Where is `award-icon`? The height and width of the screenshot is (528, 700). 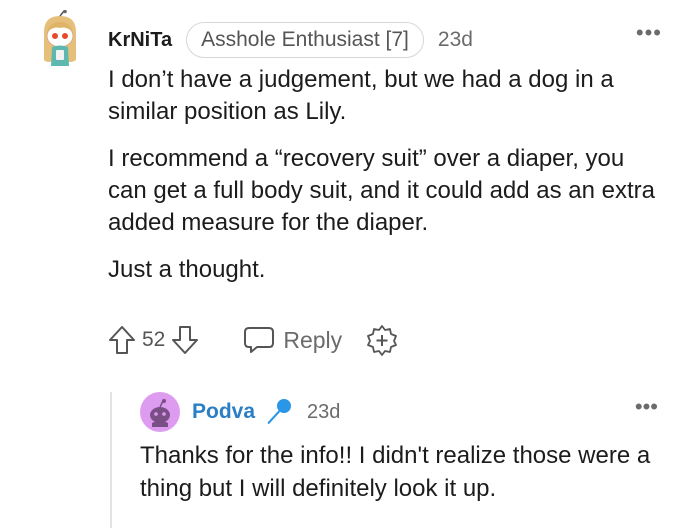
award-icon is located at coordinates (382, 340).